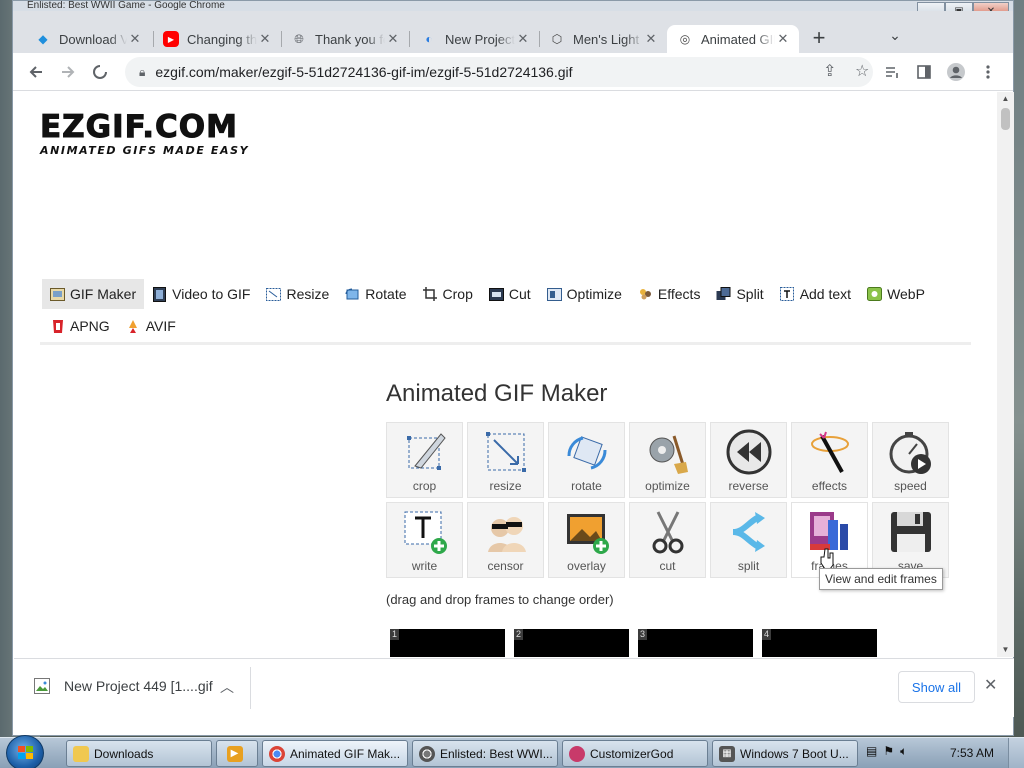 The width and height of the screenshot is (1024, 768). Describe the element at coordinates (924, 72) in the screenshot. I see `side-panel-button` at that location.